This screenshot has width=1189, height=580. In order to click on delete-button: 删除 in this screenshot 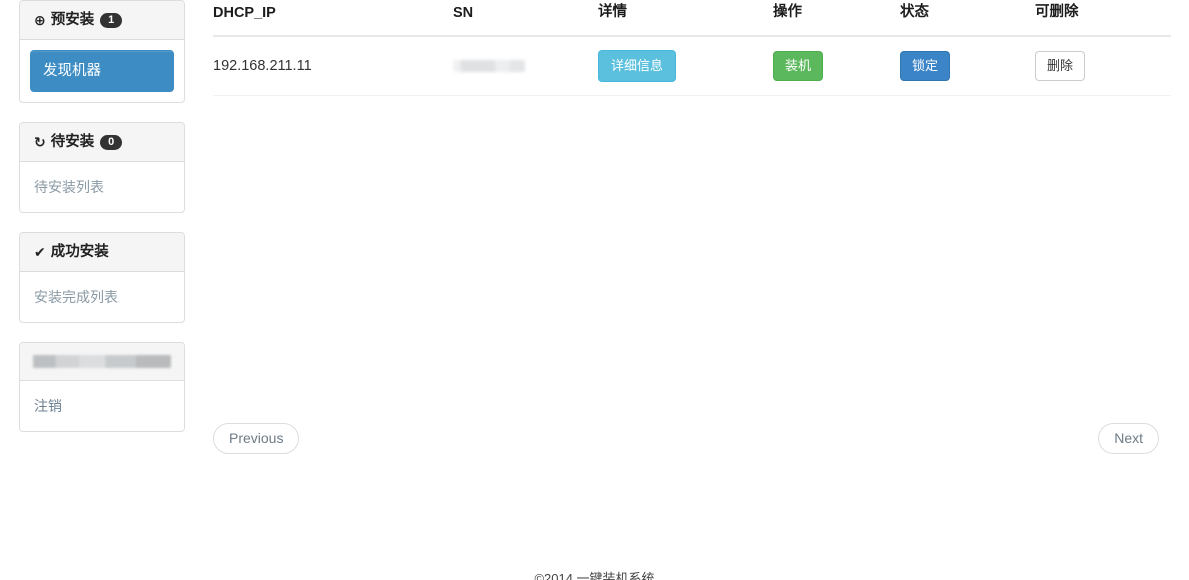, I will do `click(1060, 66)`.